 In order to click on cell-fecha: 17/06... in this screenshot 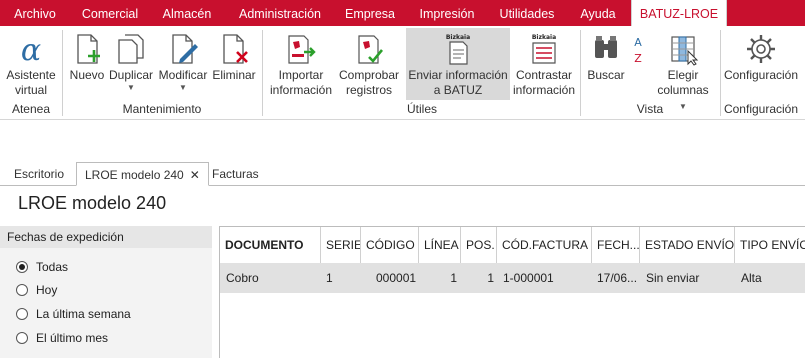, I will do `click(617, 278)`.